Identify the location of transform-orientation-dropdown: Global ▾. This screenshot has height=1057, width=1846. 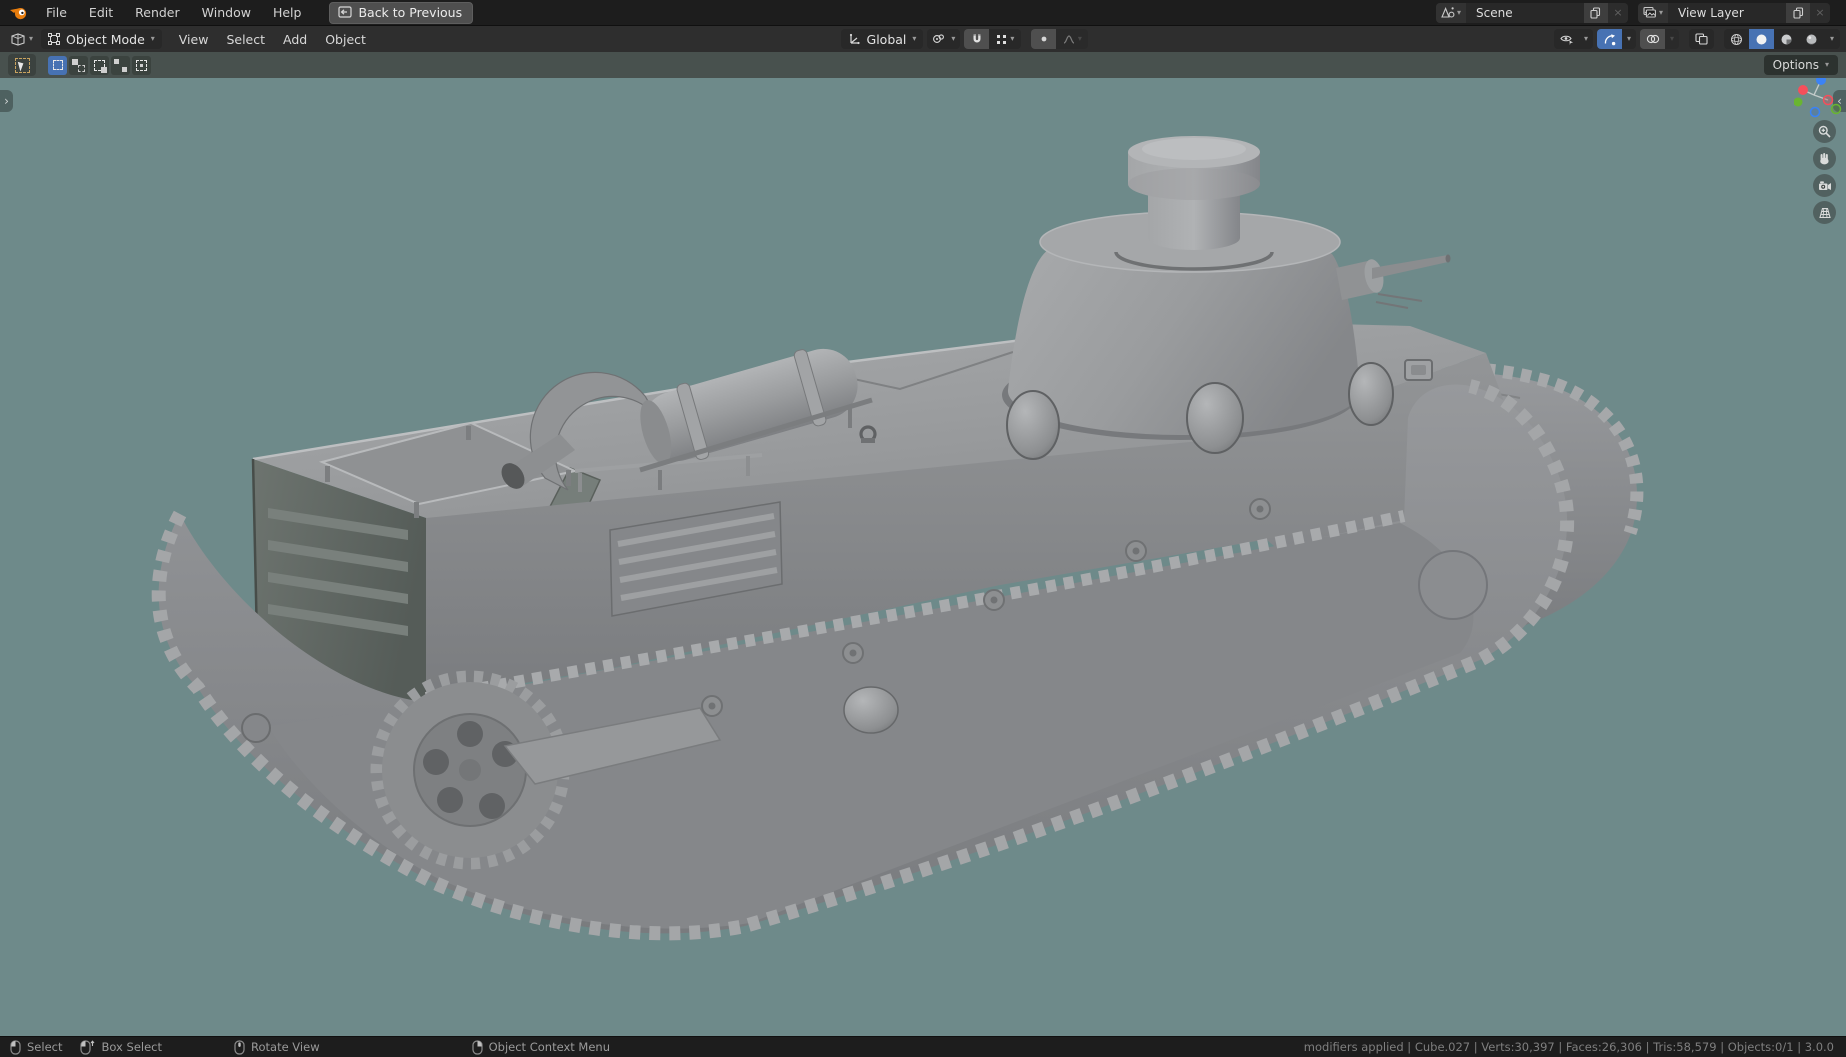
(882, 39).